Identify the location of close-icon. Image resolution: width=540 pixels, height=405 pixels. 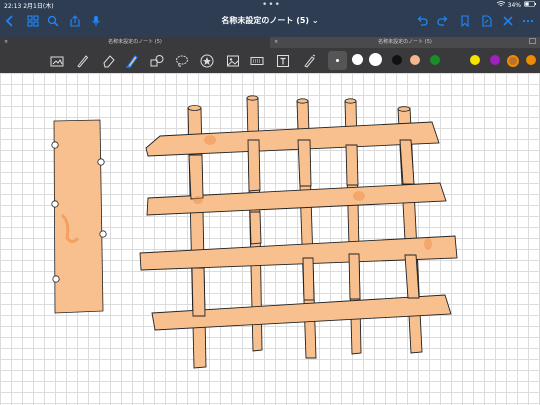
(508, 21).